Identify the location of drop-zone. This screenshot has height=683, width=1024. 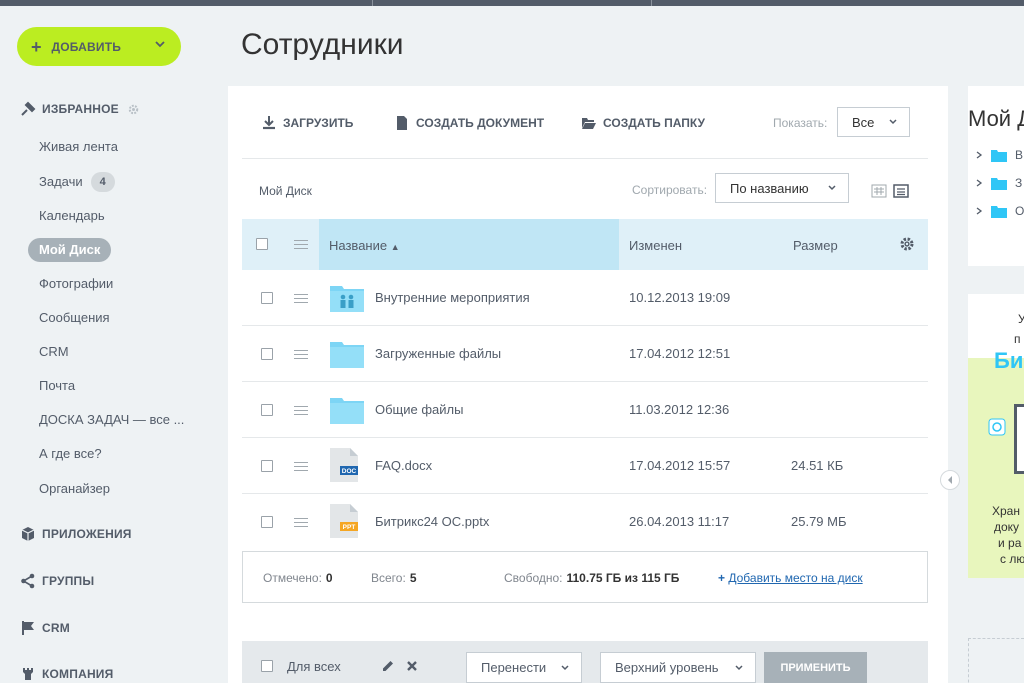
(996, 660).